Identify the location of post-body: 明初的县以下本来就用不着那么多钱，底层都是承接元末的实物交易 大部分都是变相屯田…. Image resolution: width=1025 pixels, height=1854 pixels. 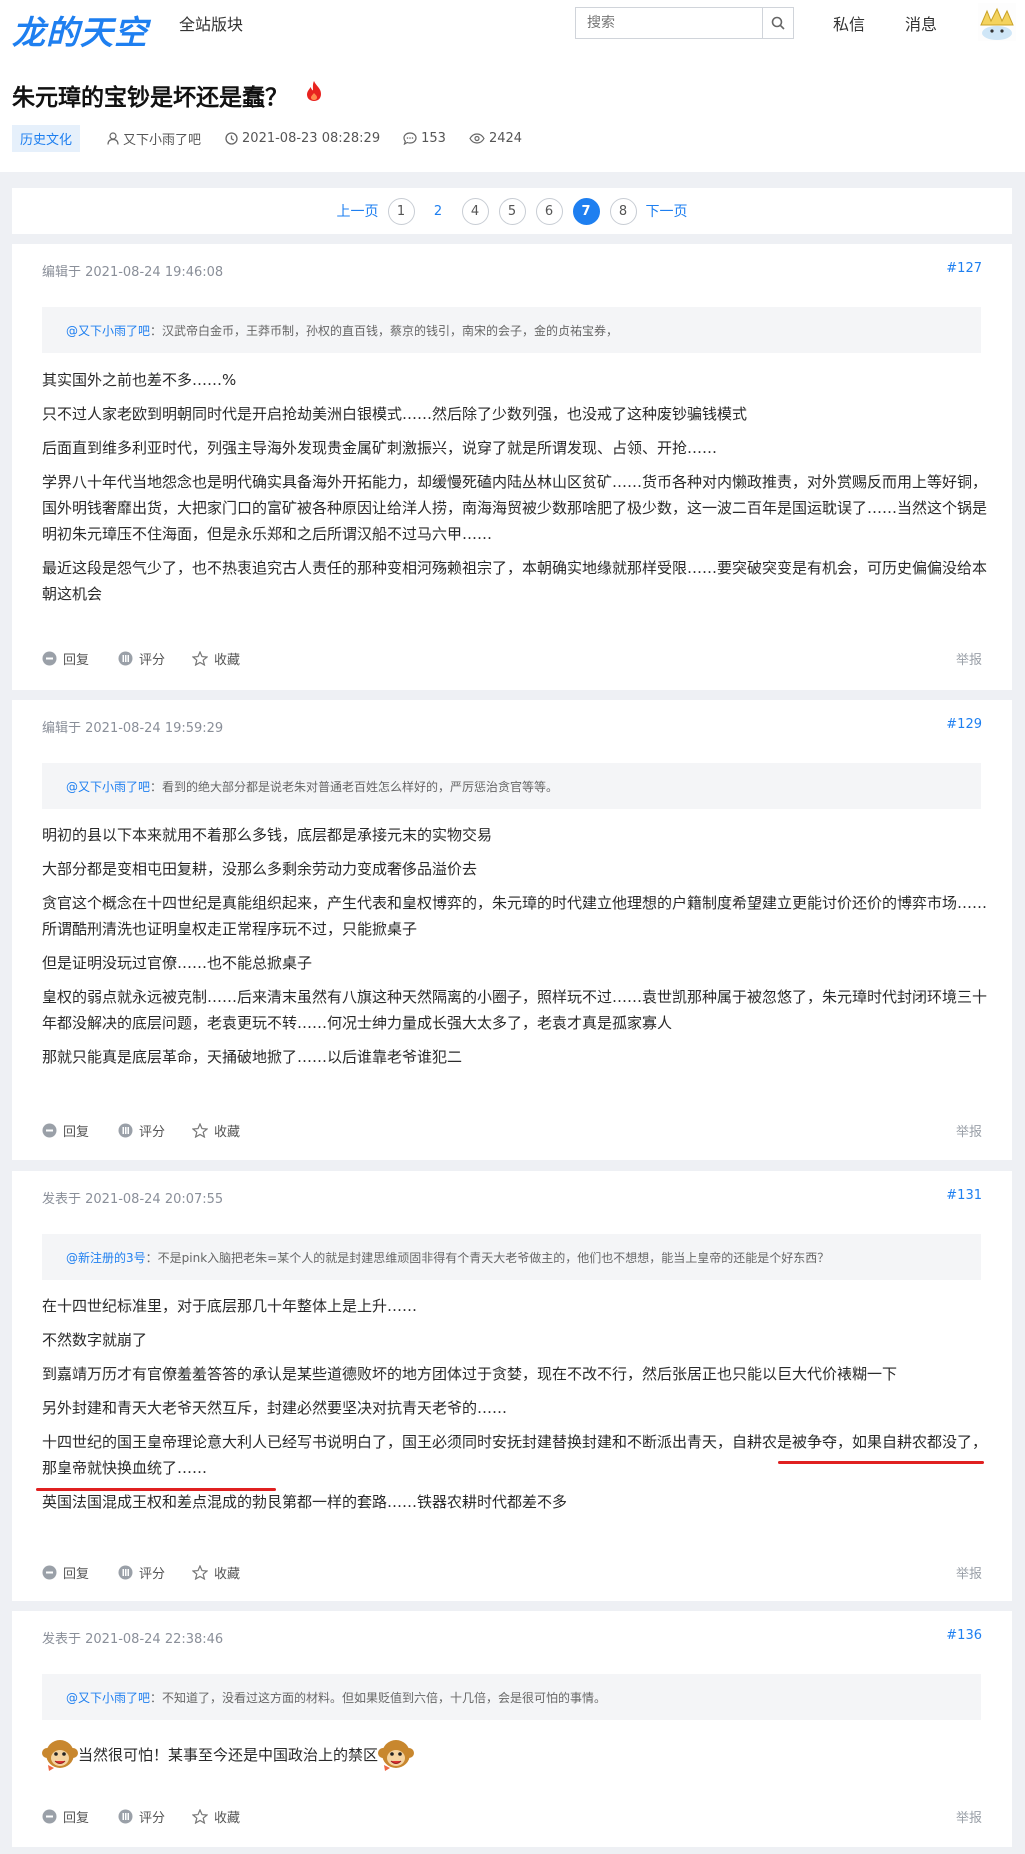
(517, 950).